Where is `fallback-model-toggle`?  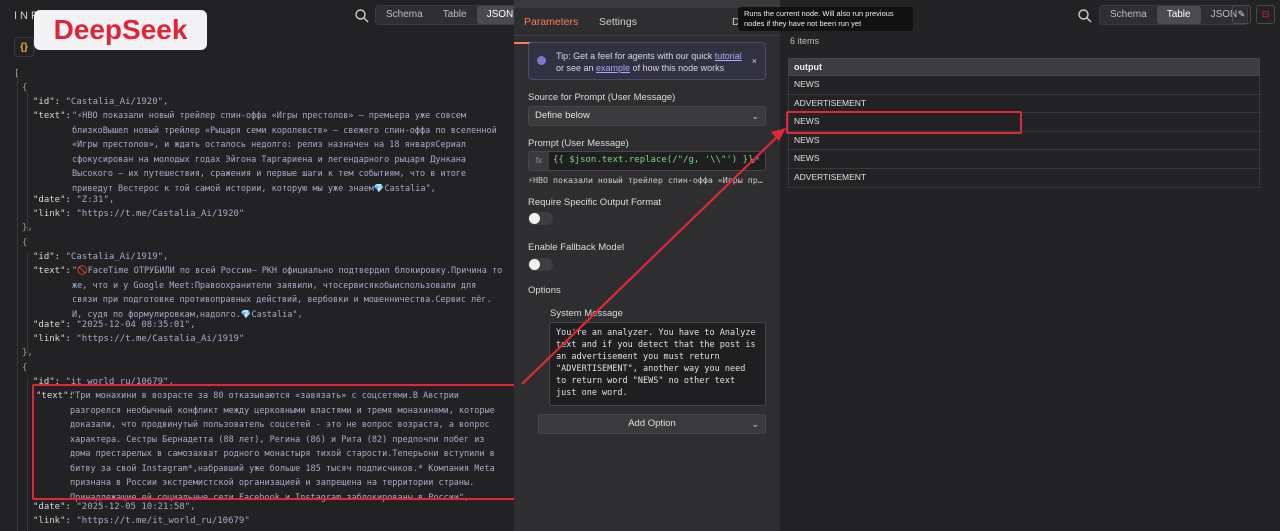 fallback-model-toggle is located at coordinates (540, 264).